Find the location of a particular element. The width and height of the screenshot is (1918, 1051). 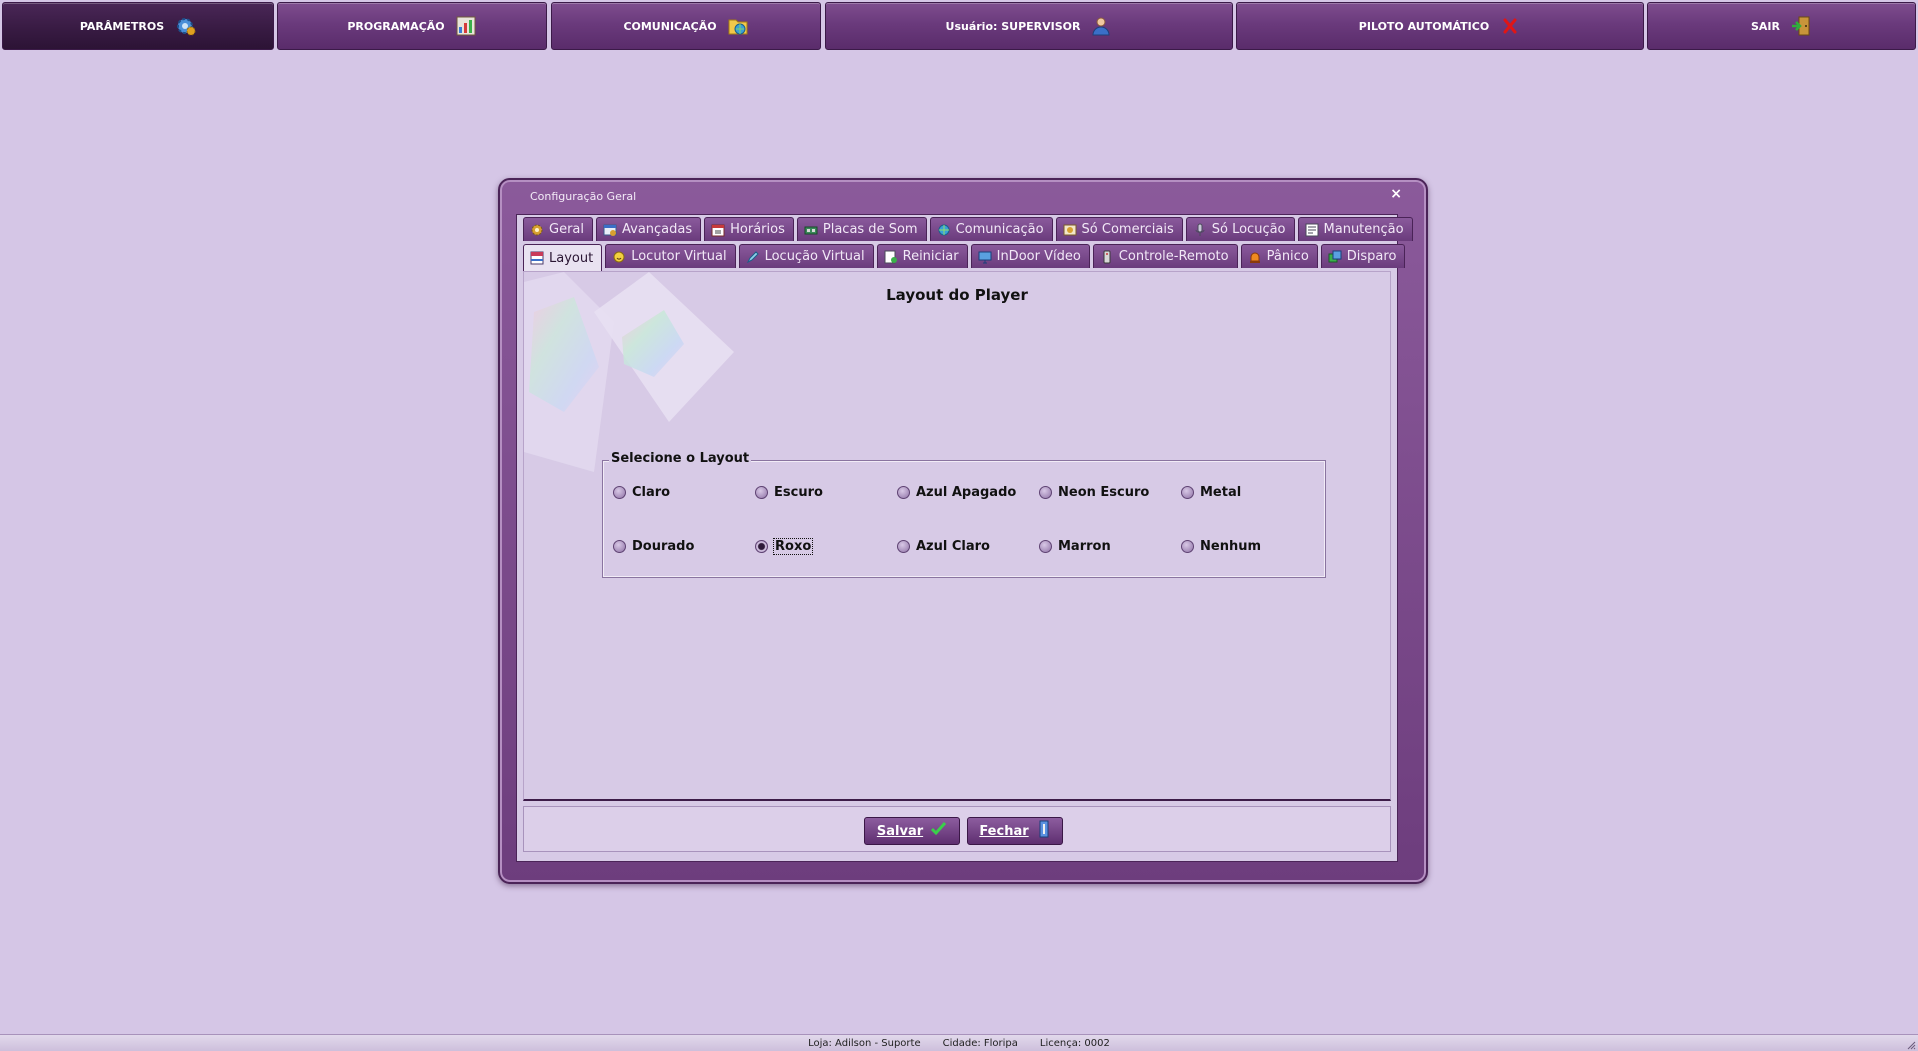

status-licenca: Licença: 0002 is located at coordinates (1074, 1043).